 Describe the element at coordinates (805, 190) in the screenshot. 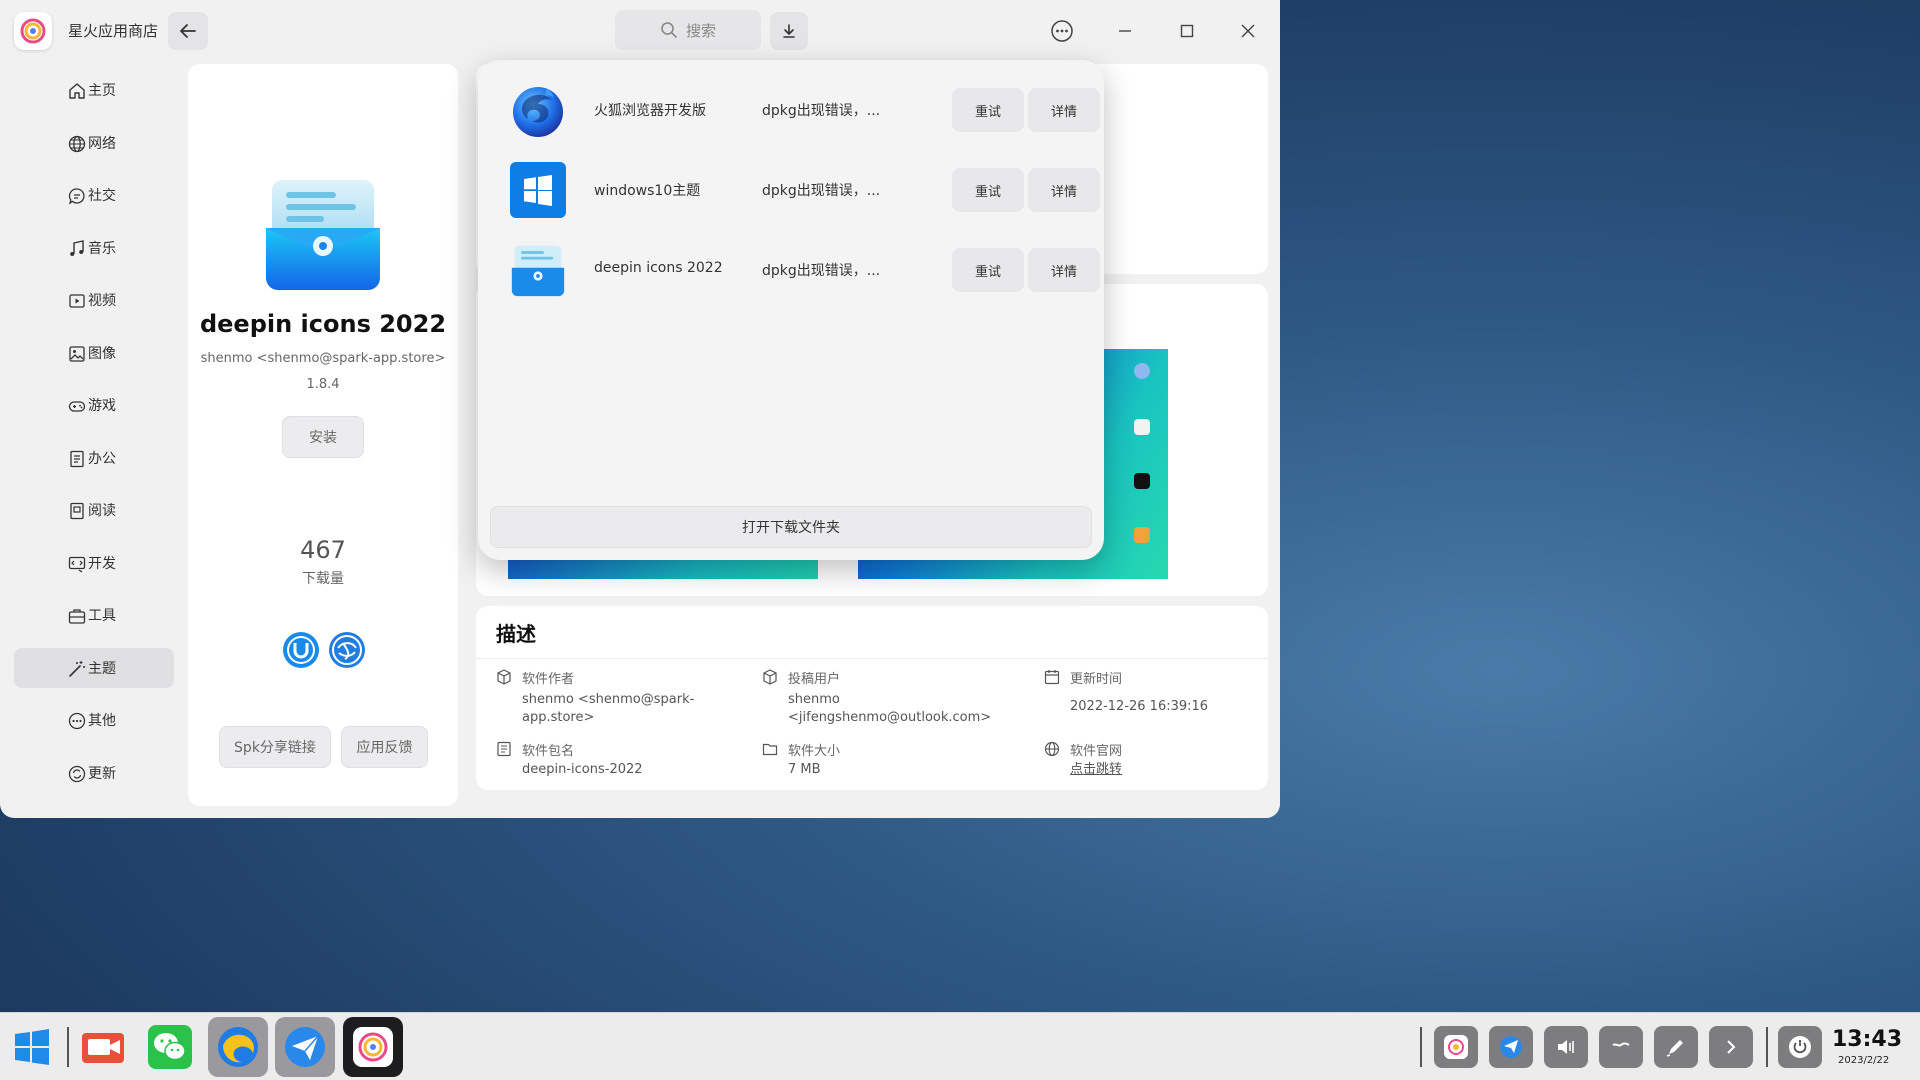

I see `download-item: windows10主题 dpkg出现错误，... 重试 详情` at that location.